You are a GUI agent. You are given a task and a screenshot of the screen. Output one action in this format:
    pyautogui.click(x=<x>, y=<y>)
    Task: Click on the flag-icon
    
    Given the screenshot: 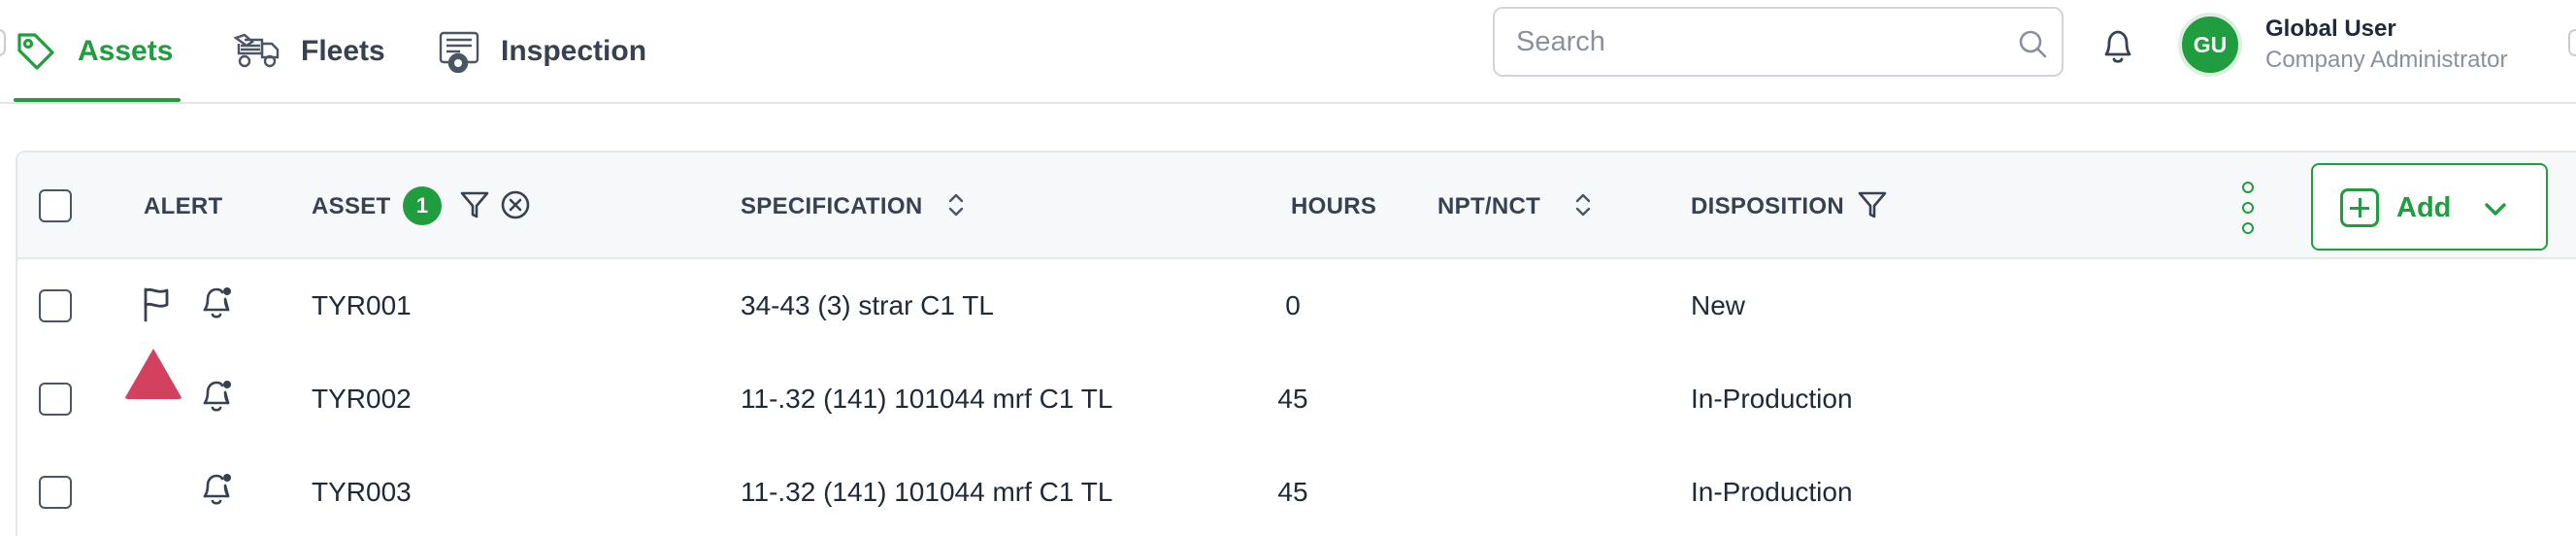 What is the action you would take?
    pyautogui.click(x=156, y=304)
    